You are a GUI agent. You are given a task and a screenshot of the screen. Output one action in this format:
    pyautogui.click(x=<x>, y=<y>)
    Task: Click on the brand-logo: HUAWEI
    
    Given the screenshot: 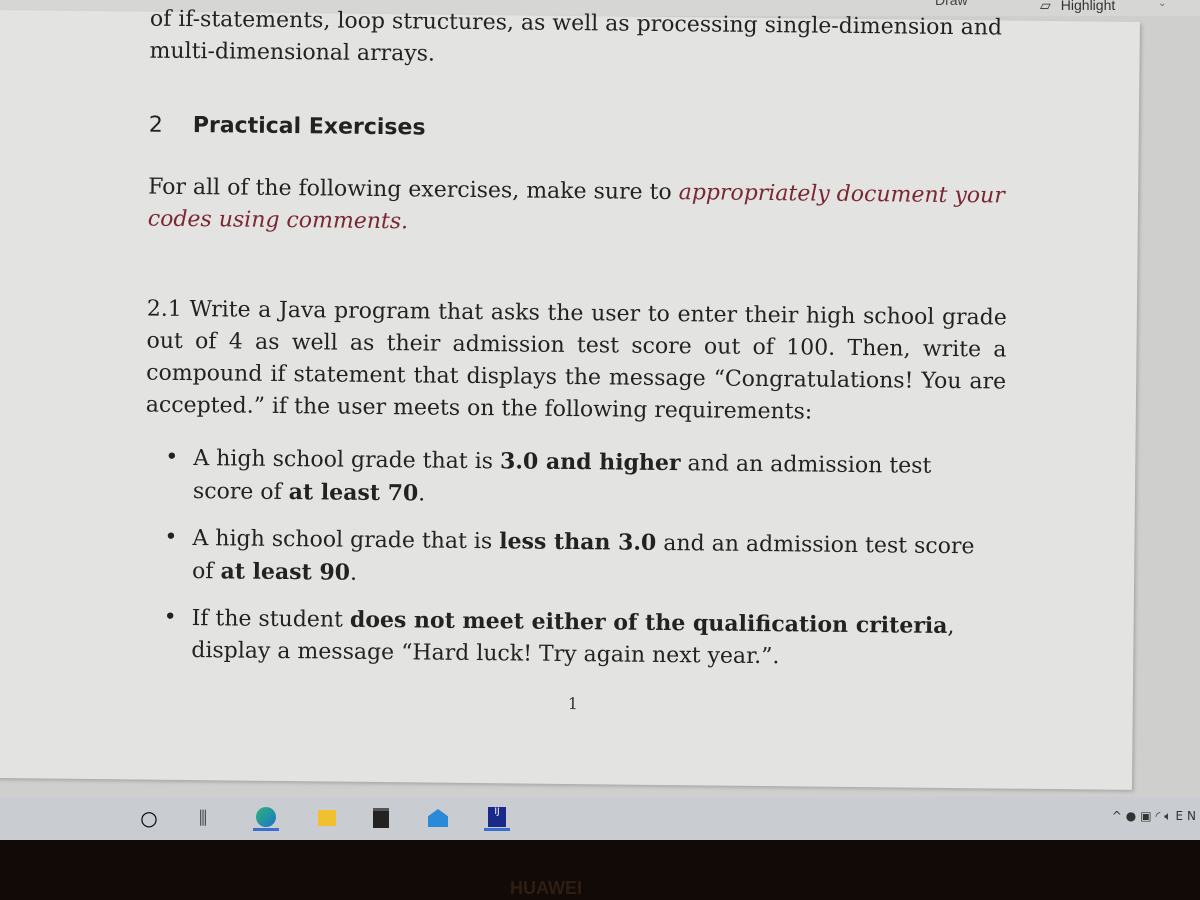 What is the action you would take?
    pyautogui.click(x=546, y=888)
    